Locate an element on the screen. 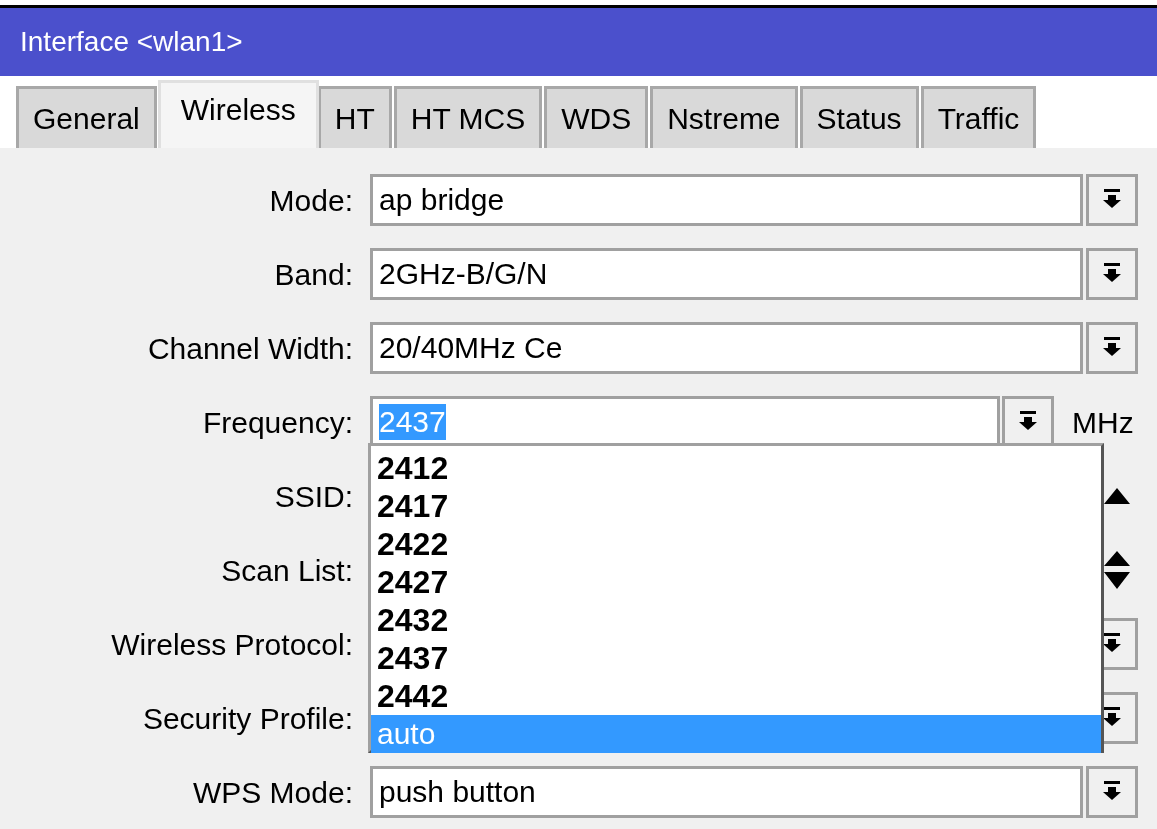 This screenshot has width=1157, height=829. unit-label: MHz is located at coordinates (1103, 422).